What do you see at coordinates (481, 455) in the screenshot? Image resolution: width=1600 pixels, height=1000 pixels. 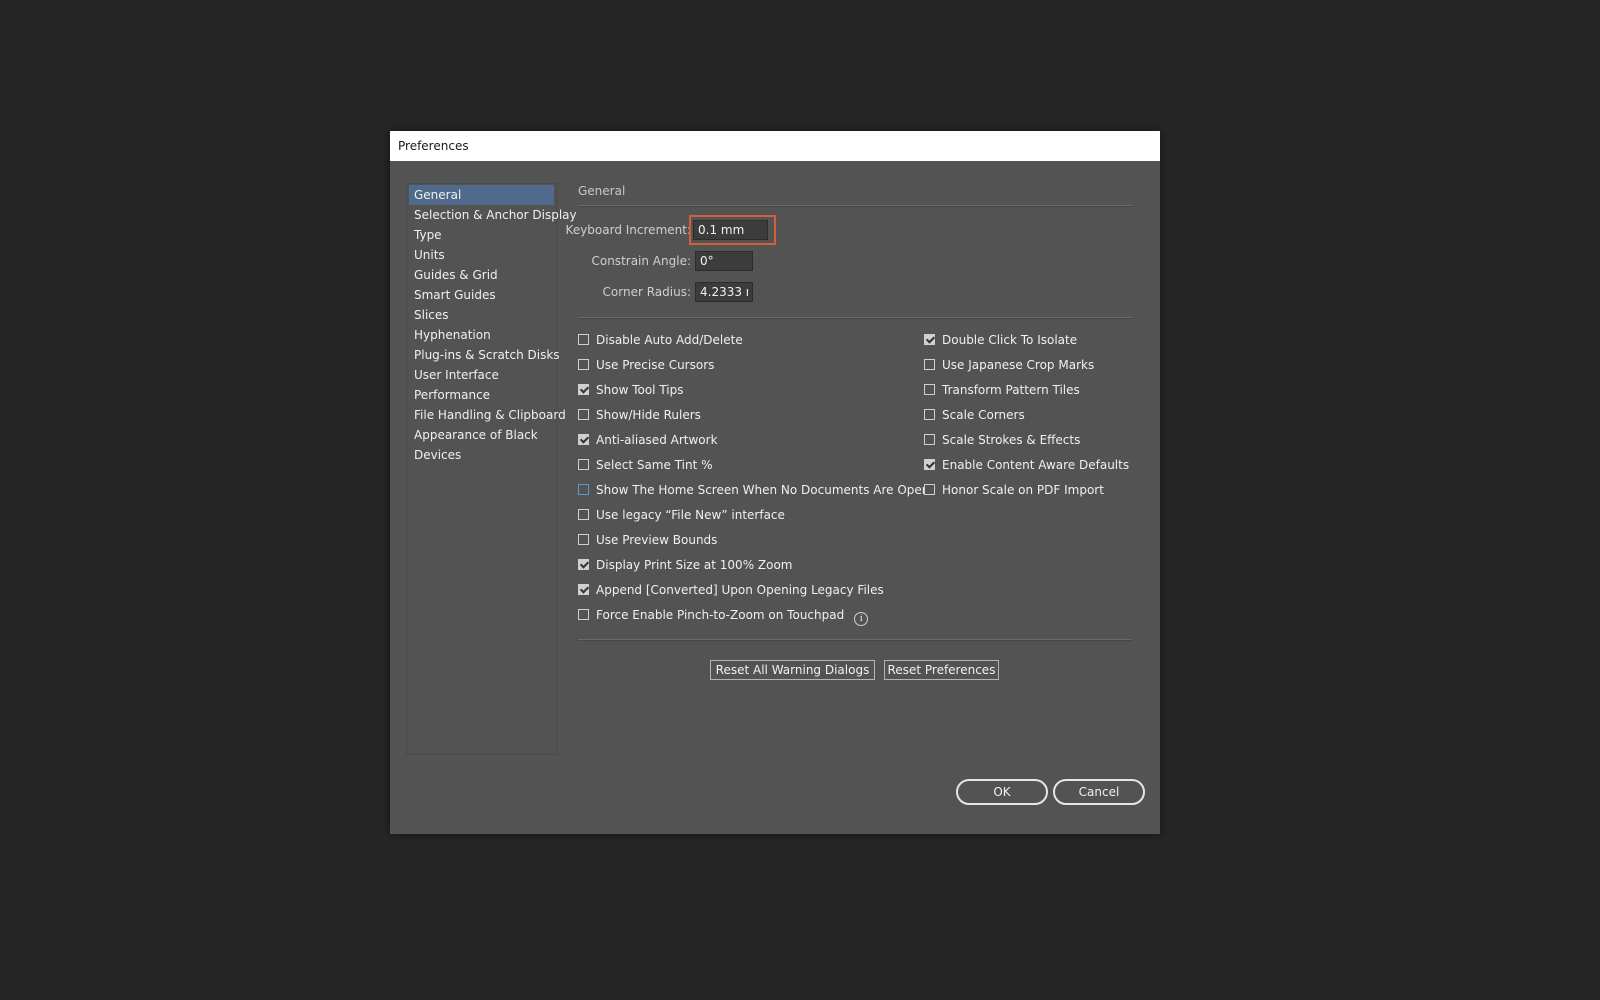 I see `sidebar-item-devices: Devices` at bounding box center [481, 455].